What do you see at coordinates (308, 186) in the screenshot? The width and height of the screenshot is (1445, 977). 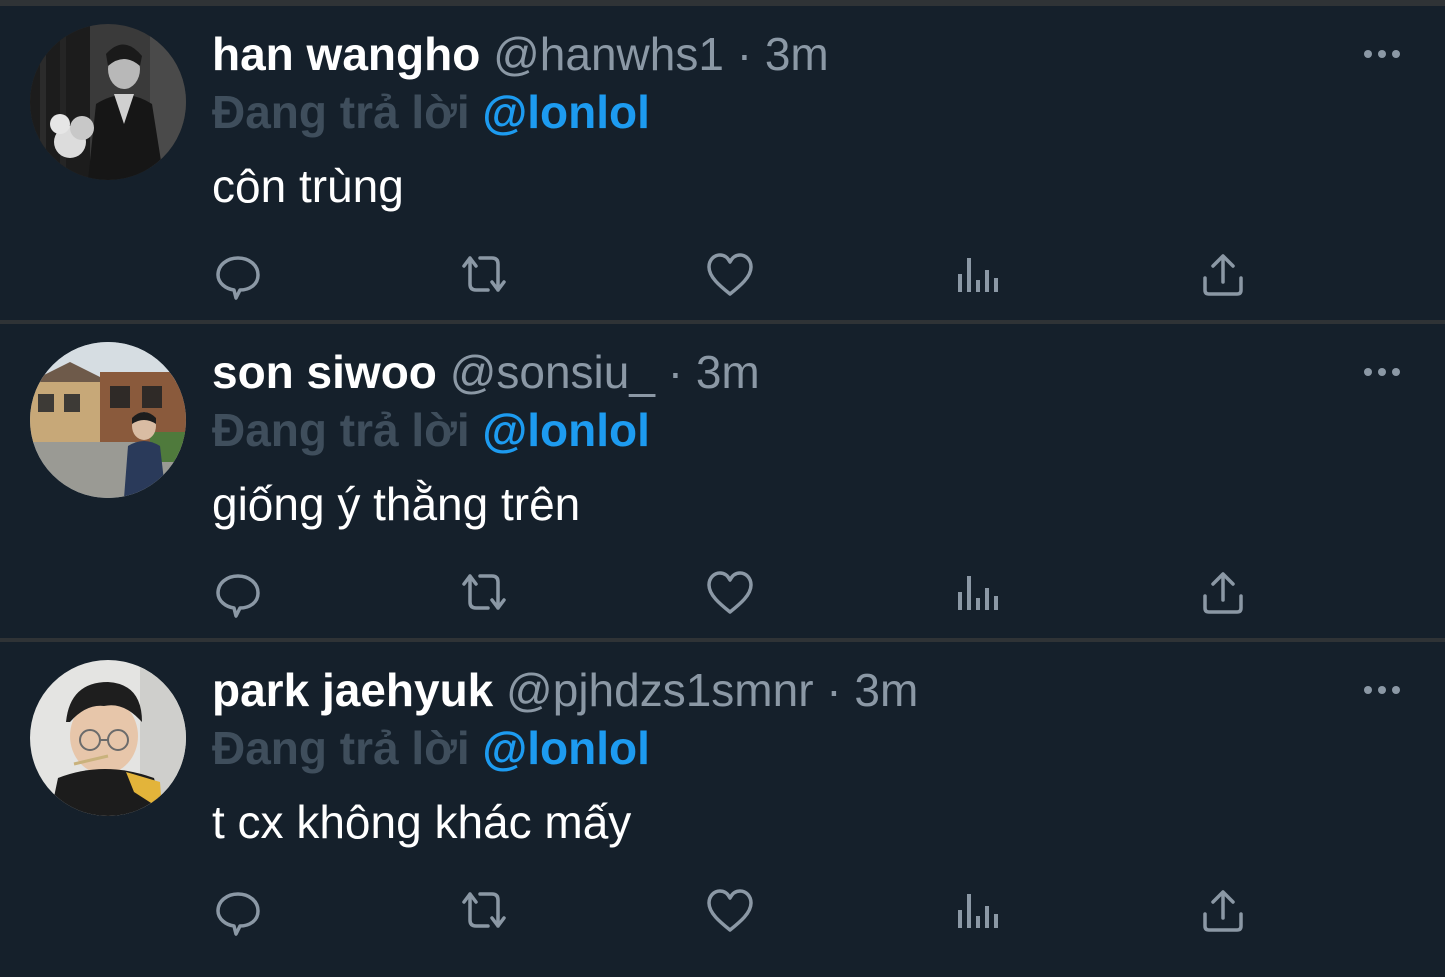 I see `tweet-text: côn trùng` at bounding box center [308, 186].